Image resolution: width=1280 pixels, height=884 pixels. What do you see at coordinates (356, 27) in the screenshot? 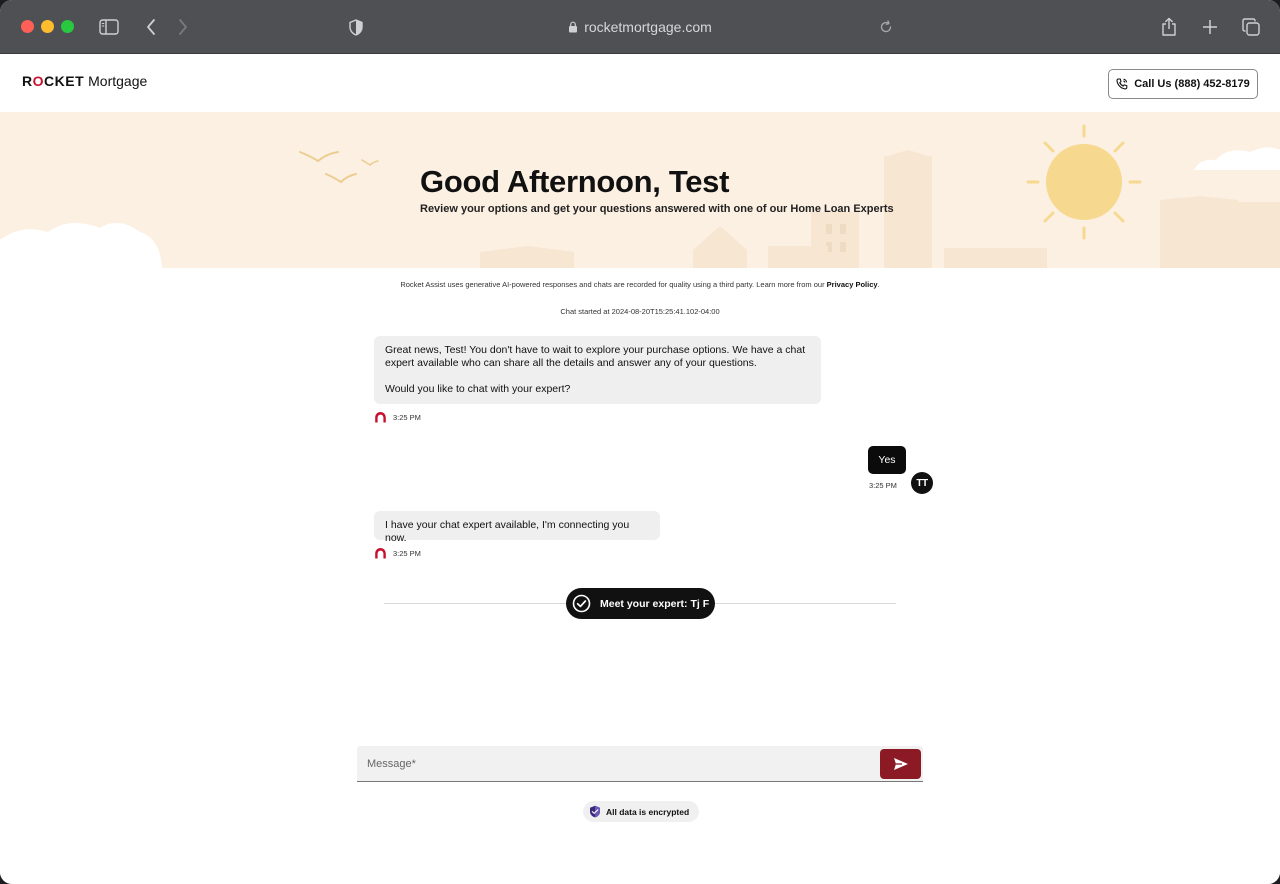
I see `privacy-shield-icon` at bounding box center [356, 27].